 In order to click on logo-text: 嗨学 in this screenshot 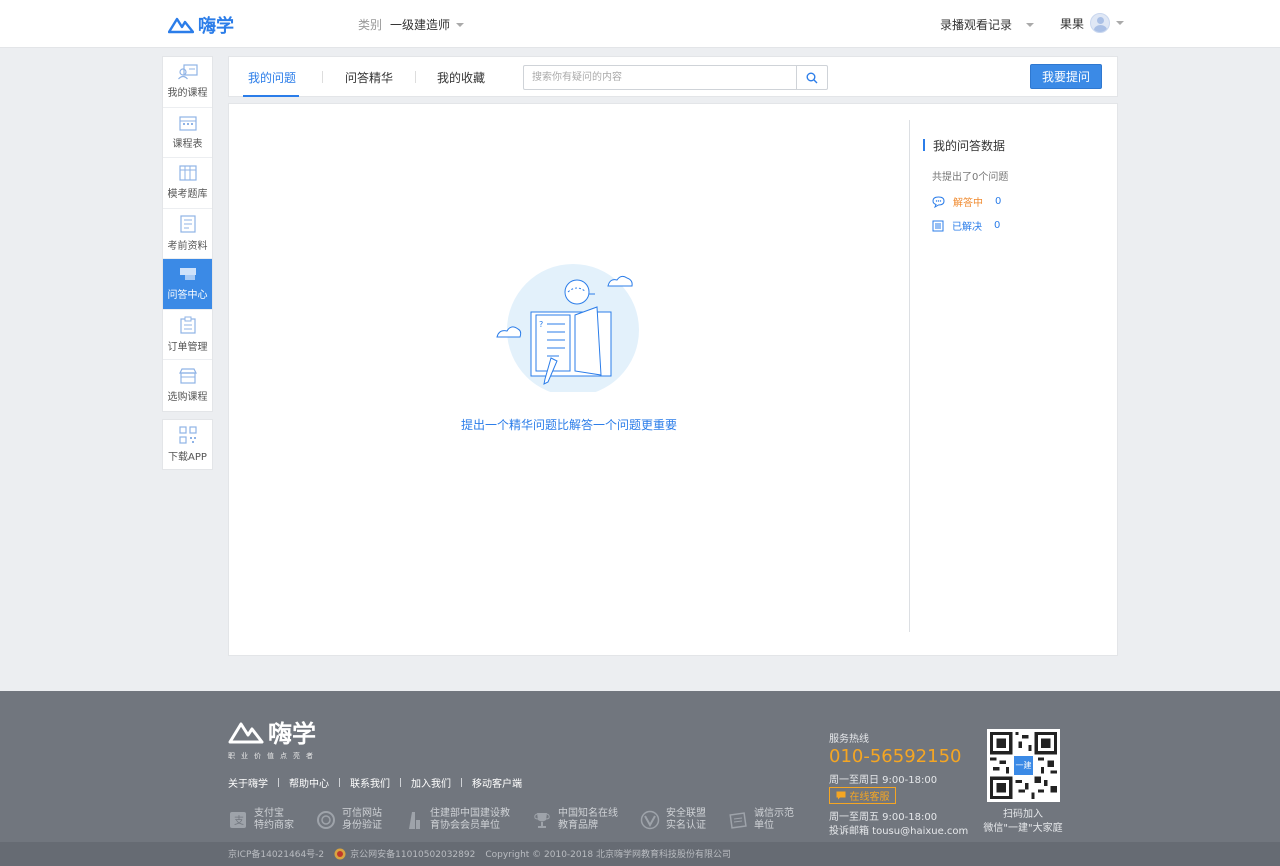, I will do `click(216, 26)`.